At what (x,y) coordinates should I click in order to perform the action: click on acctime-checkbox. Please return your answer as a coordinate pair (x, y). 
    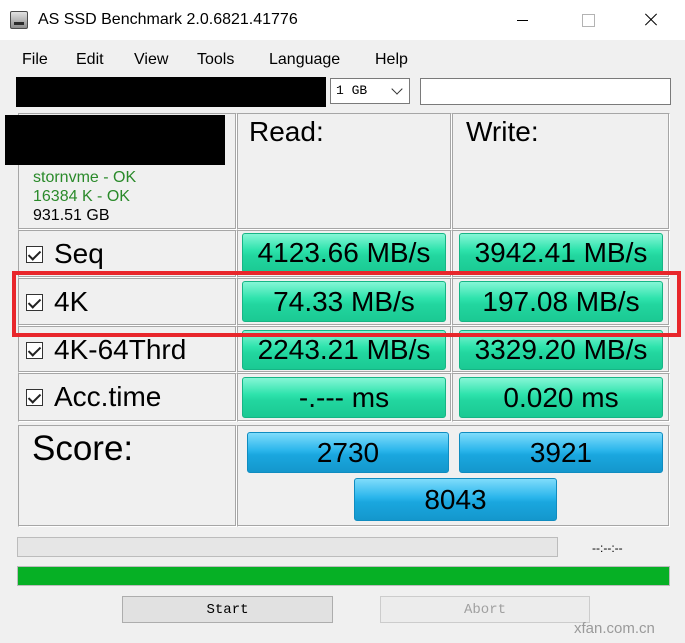
    Looking at the image, I should click on (34, 397).